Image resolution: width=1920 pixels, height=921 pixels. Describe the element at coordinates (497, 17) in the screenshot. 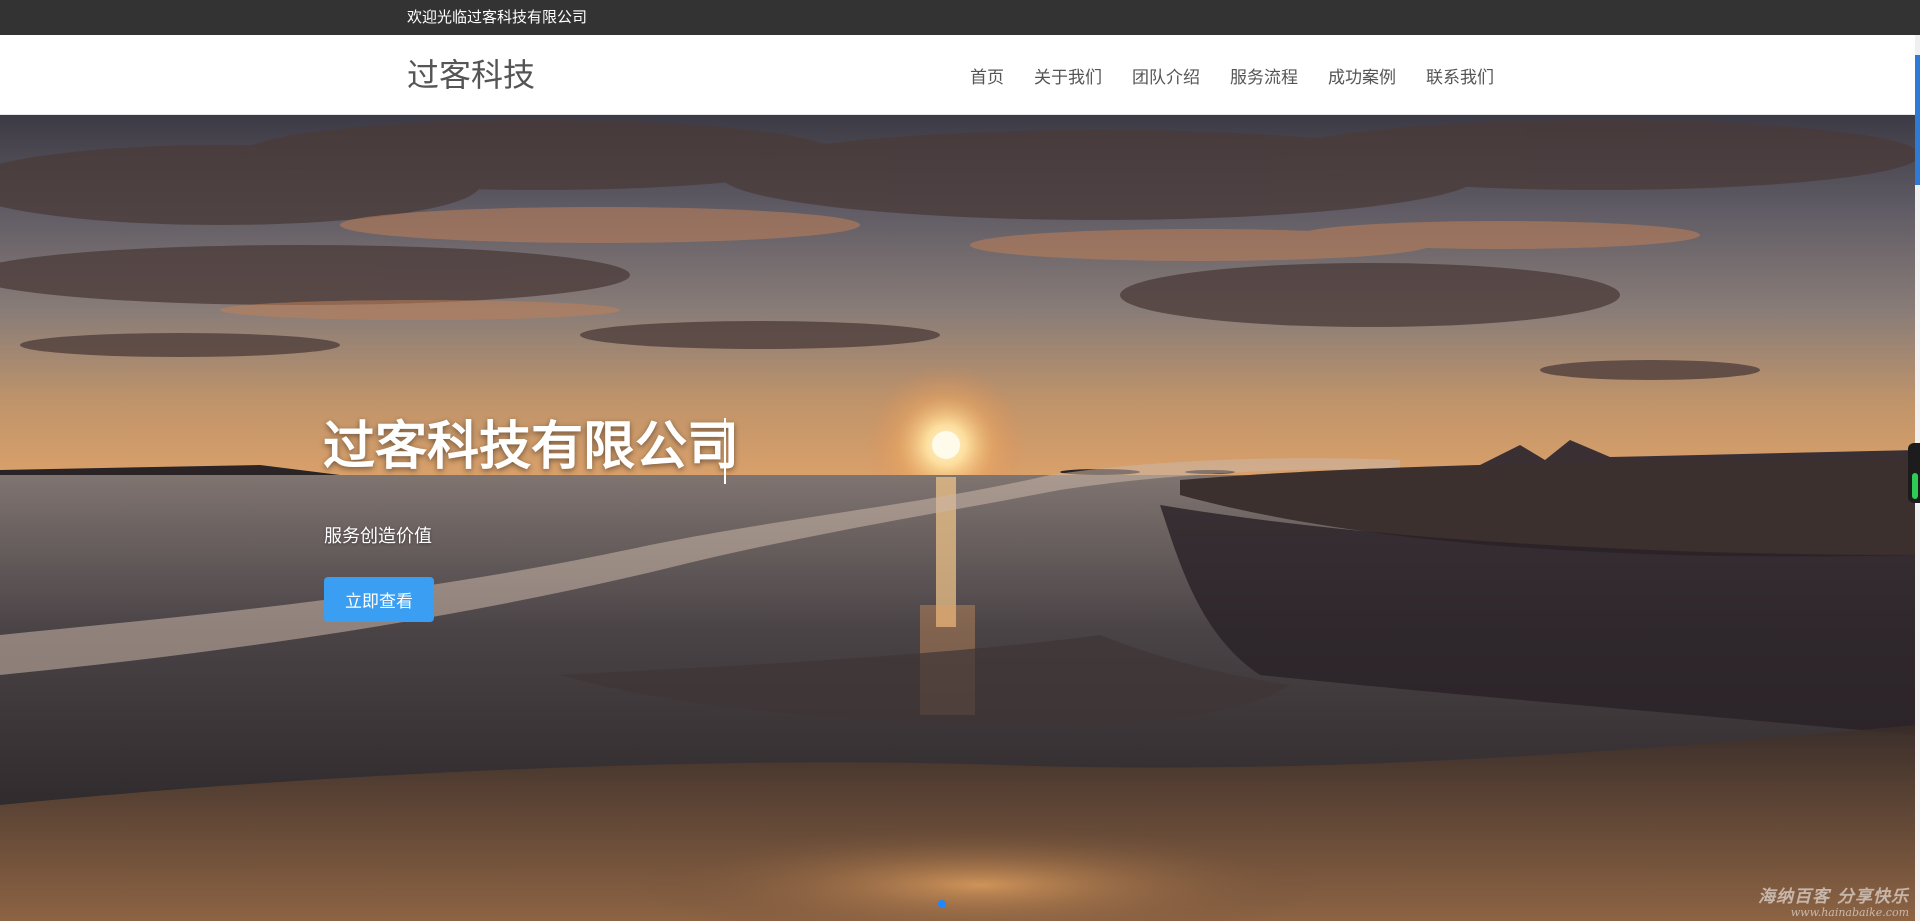

I see `welcome-text: 欢迎光临过客科技有限公司` at that location.